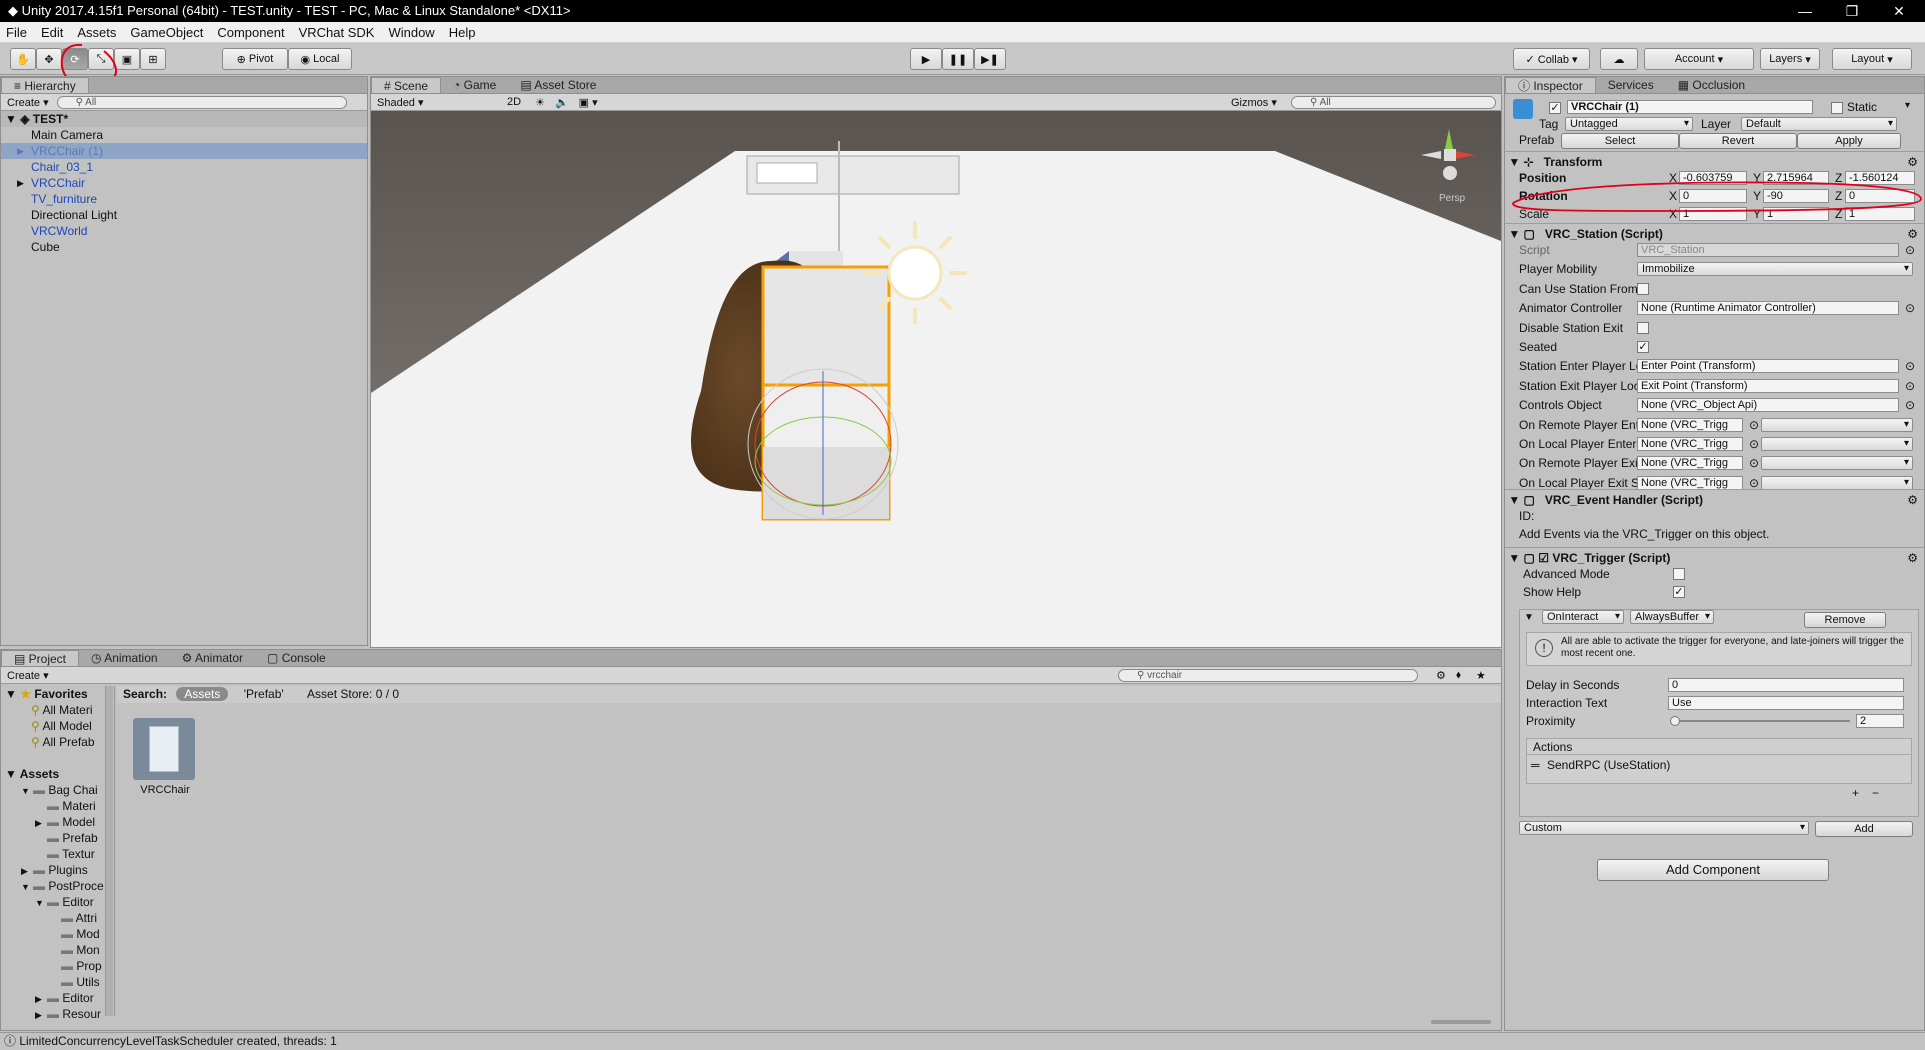 The width and height of the screenshot is (1925, 1050). What do you see at coordinates (915, 273) in the screenshot?
I see `sun-light-icon` at bounding box center [915, 273].